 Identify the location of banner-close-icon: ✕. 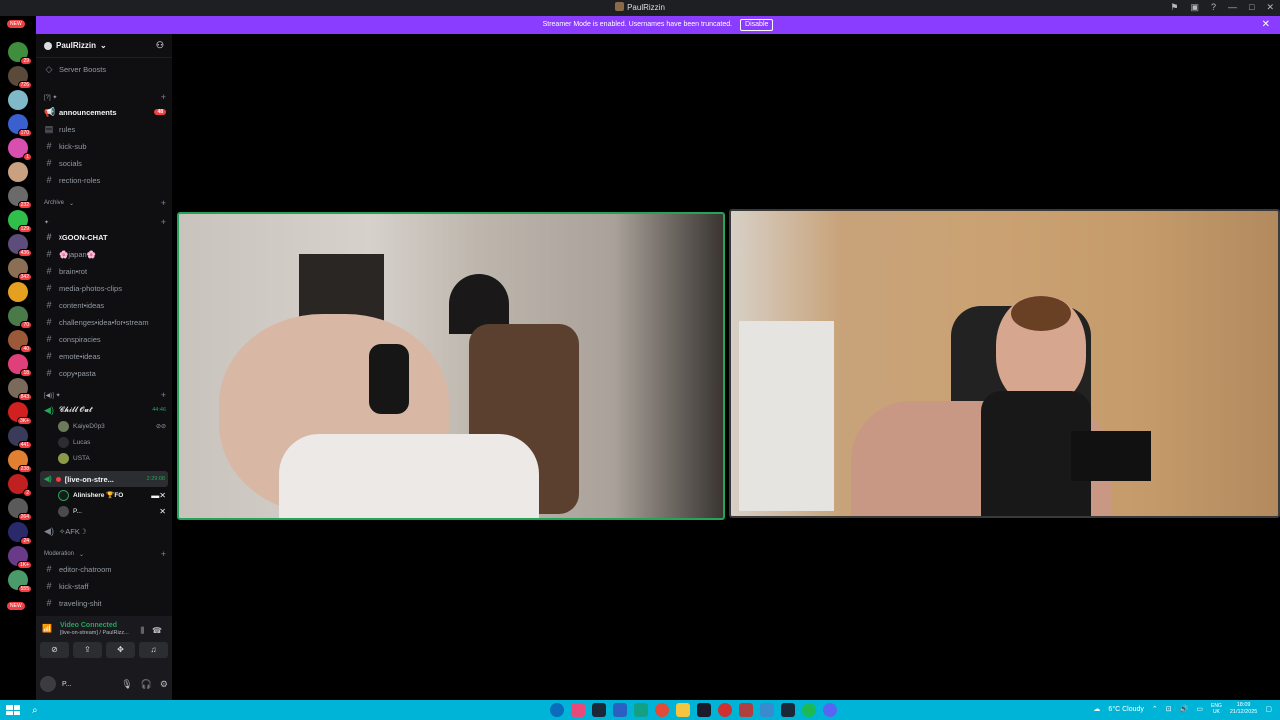
(1266, 25).